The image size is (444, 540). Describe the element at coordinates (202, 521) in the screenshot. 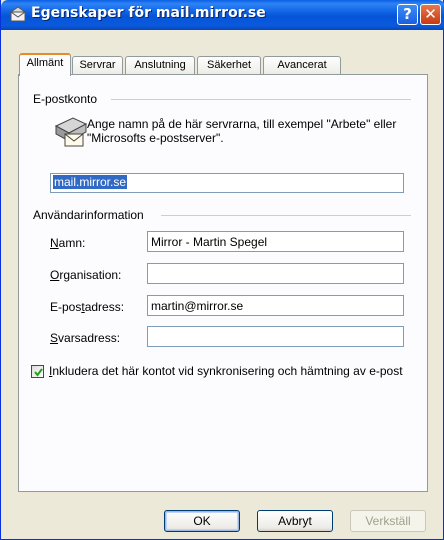

I see `ok-button: OK` at that location.